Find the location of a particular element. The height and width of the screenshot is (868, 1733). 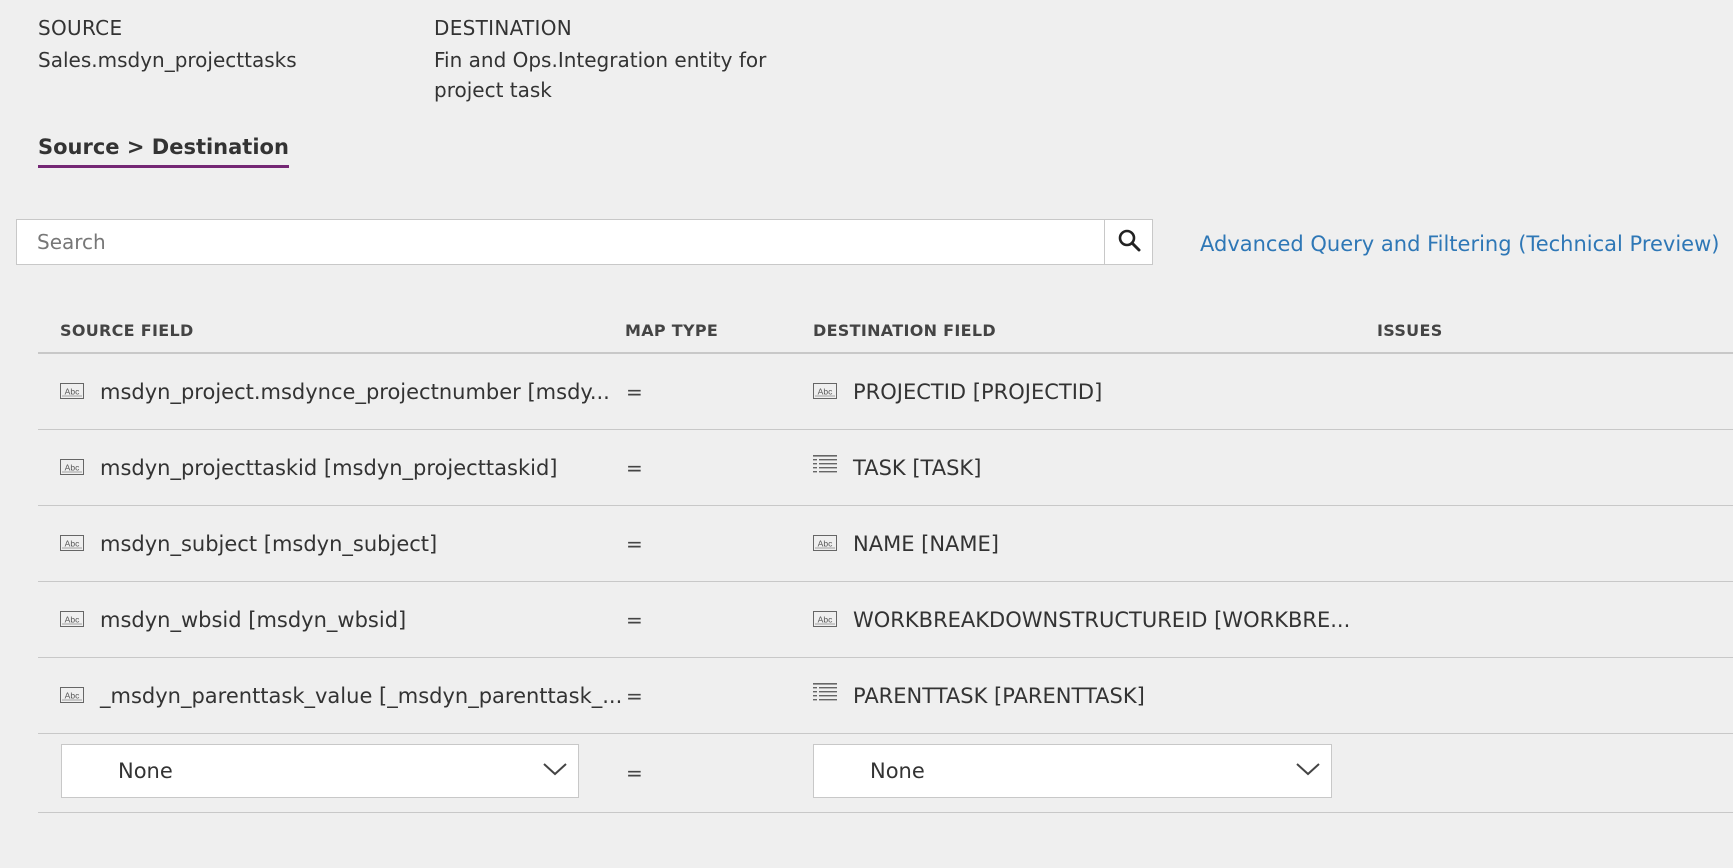

source-entity: Sales.msdyn_projecttasks is located at coordinates (167, 60).